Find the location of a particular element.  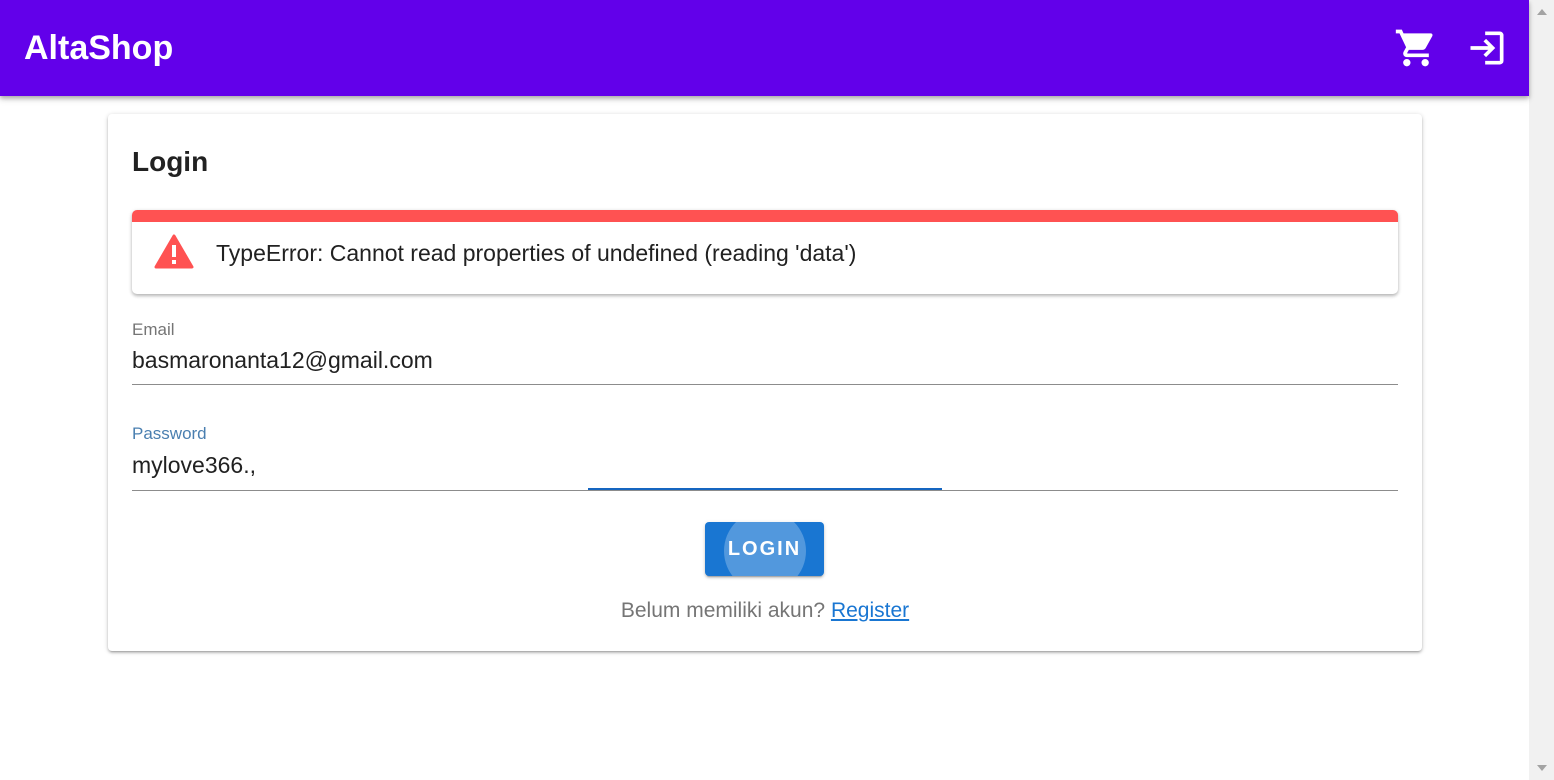

email-label: Email is located at coordinates (153, 329).